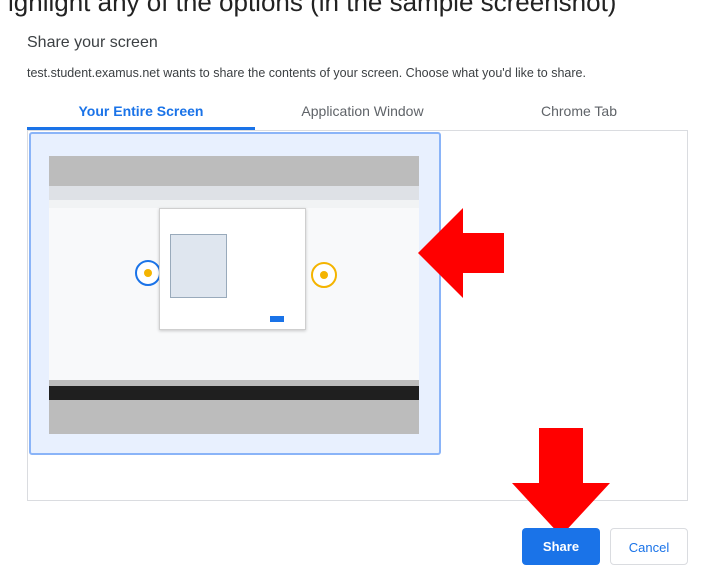 The height and width of the screenshot is (578, 701). I want to click on red-arrow-down-icon, so click(561, 482).